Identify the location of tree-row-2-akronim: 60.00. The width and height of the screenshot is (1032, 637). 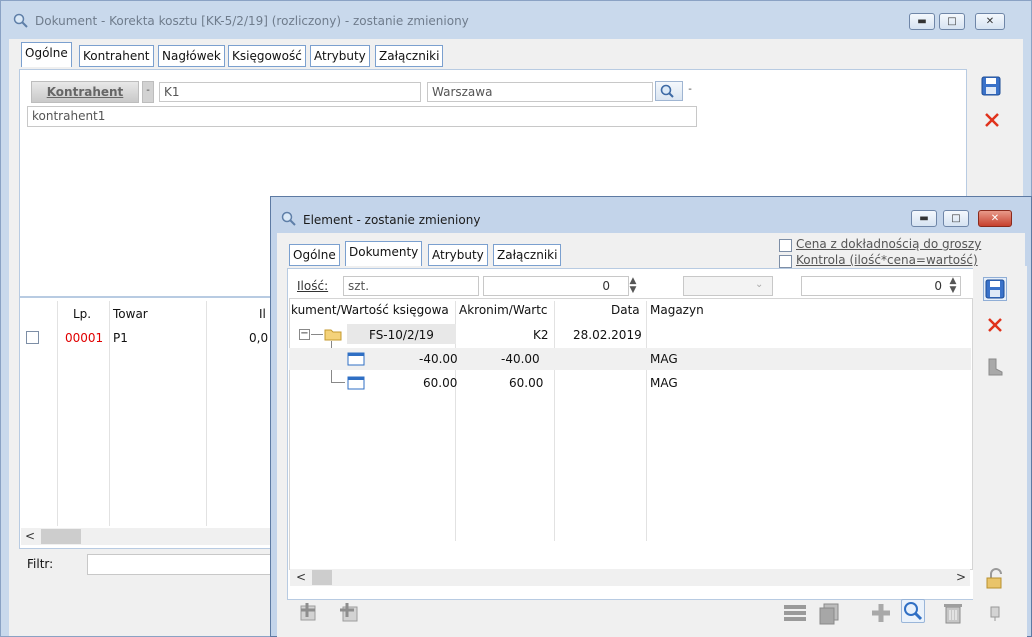
(526, 383).